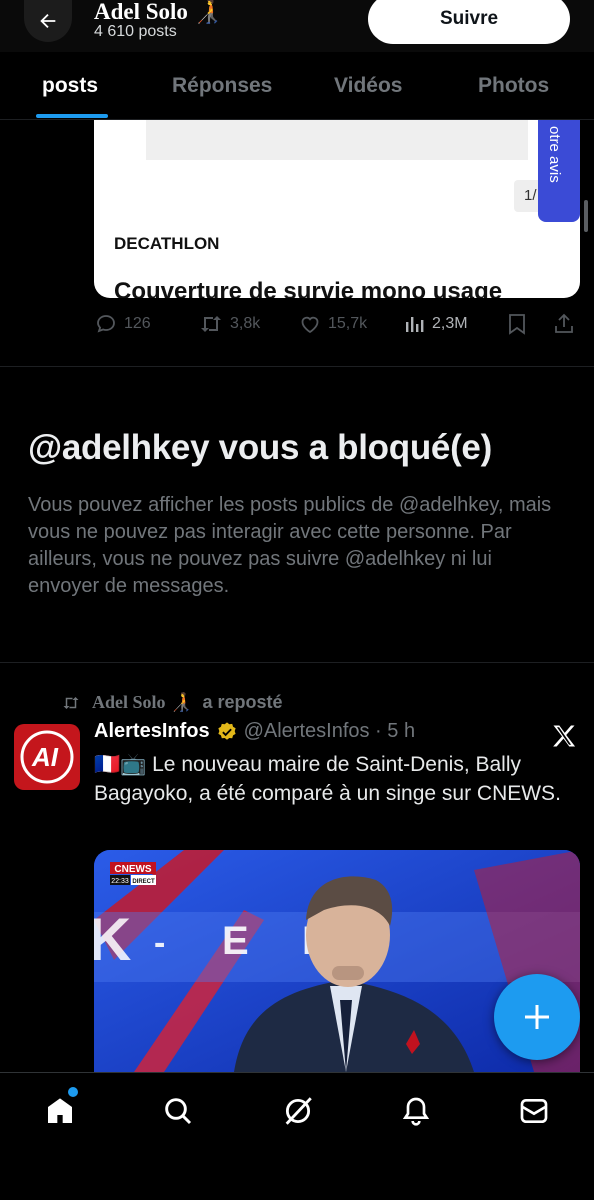 The width and height of the screenshot is (594, 1200). I want to click on nav-grok, so click(298, 1111).